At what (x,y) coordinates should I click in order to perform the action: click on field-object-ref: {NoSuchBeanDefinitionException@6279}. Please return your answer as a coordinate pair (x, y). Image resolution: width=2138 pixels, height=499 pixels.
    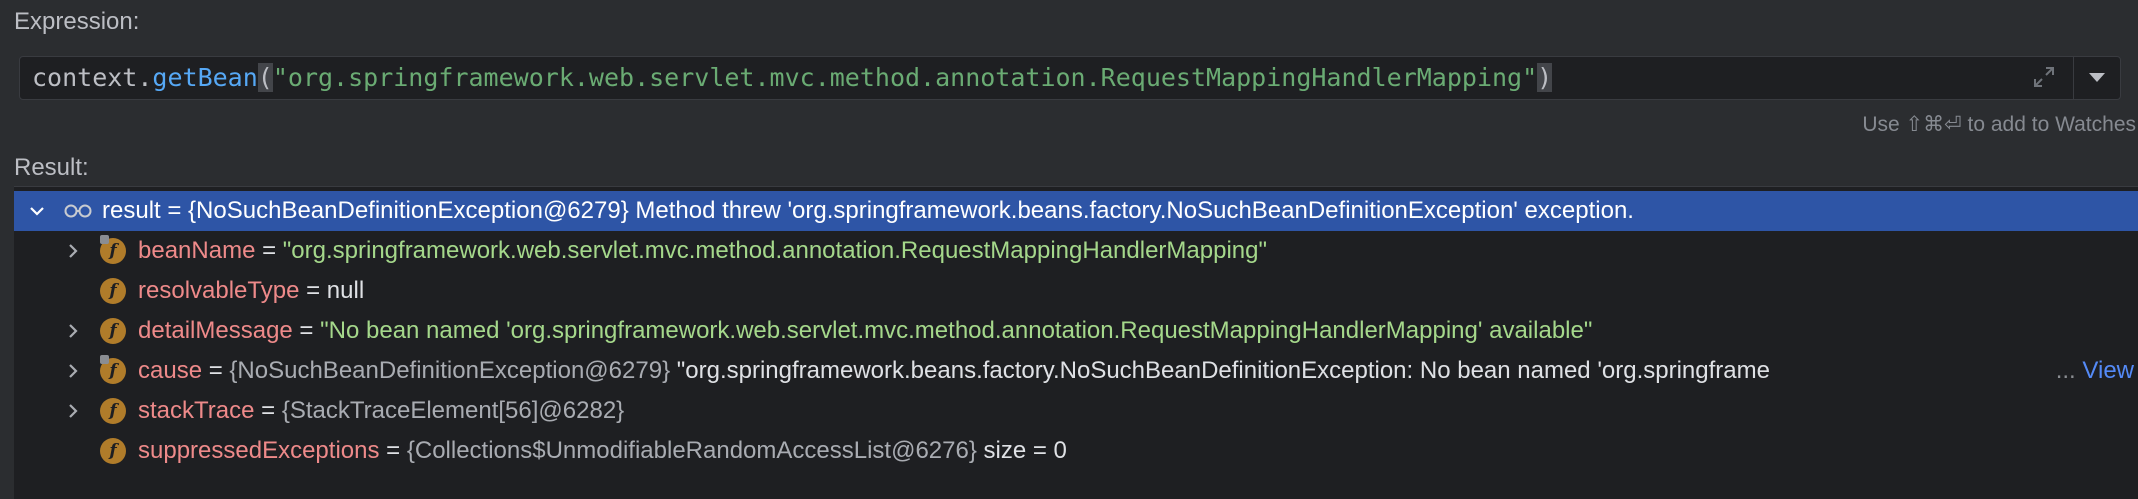
    Looking at the image, I should click on (450, 370).